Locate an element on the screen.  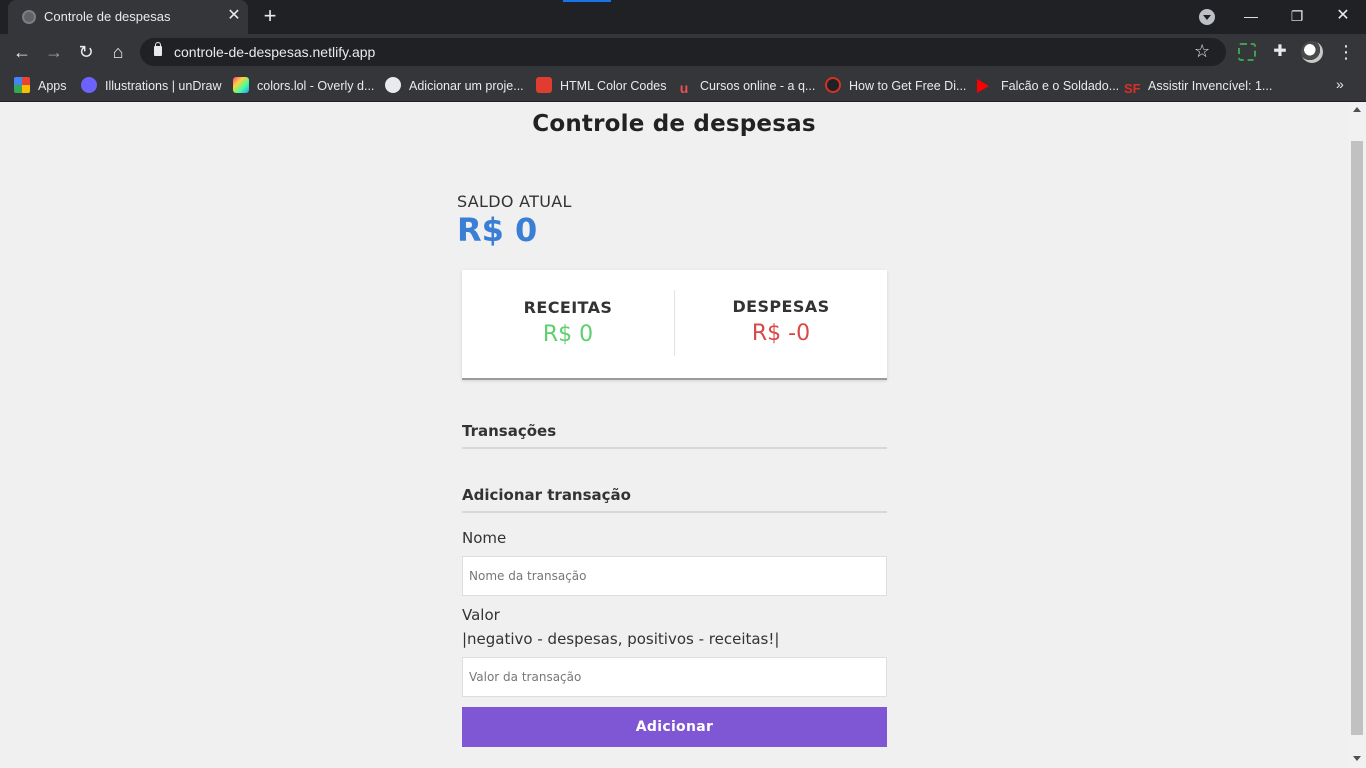
play-icon is located at coordinates (983, 86).